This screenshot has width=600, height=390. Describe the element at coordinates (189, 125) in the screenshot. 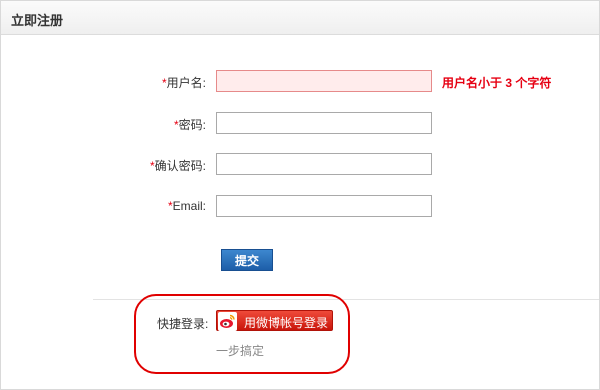

I see `password-label: *密码:` at that location.